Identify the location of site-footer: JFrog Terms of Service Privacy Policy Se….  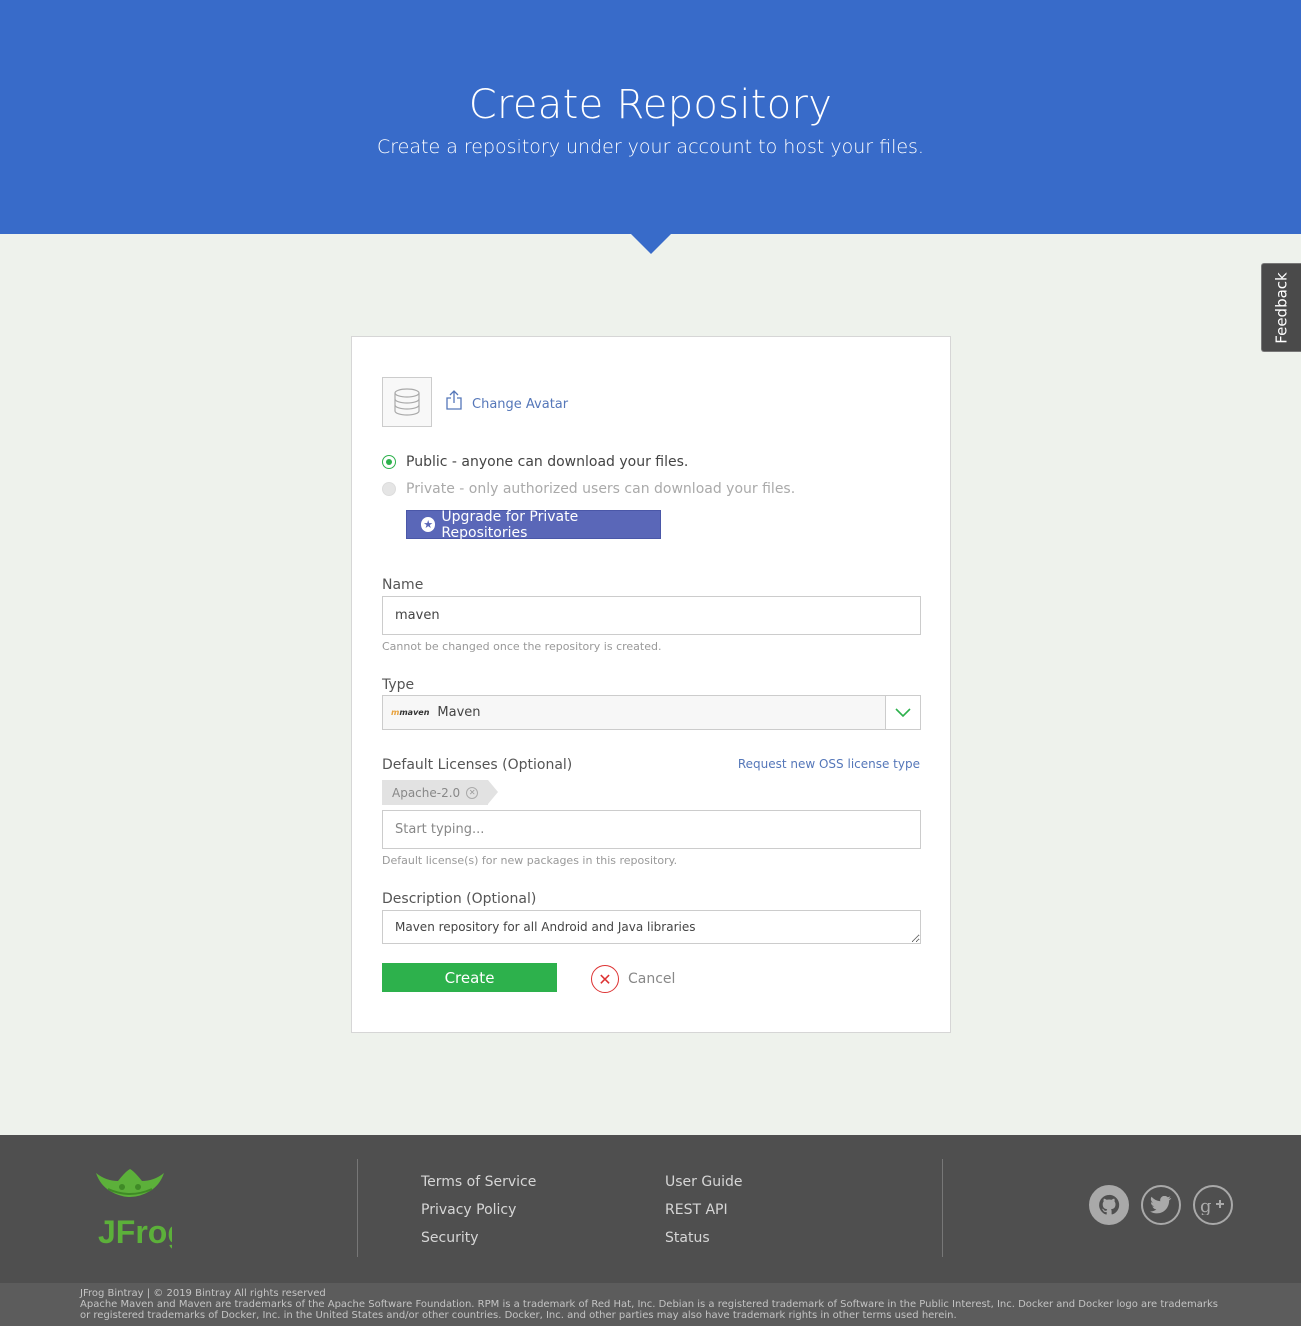
(650, 1209).